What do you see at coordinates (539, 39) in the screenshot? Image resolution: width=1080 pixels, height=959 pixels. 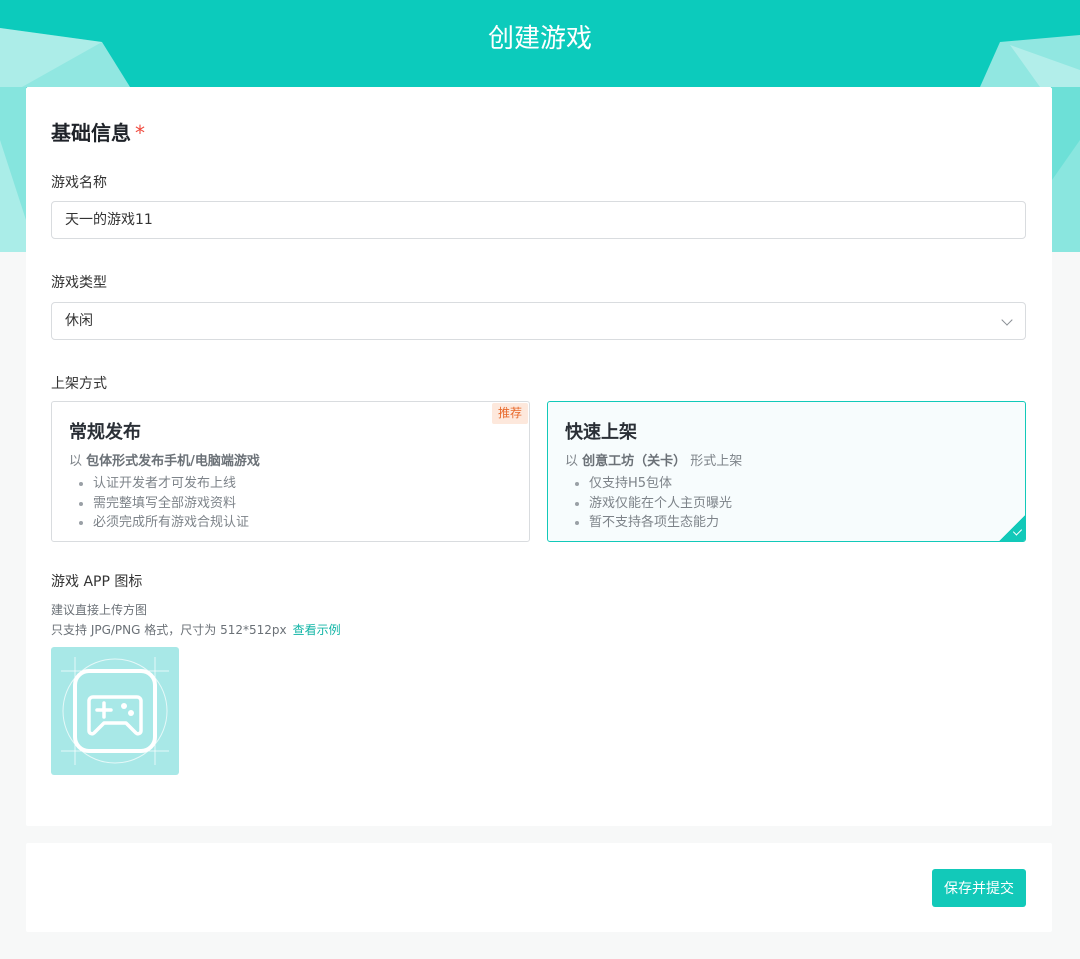 I see `page-title: 创建游戏` at bounding box center [539, 39].